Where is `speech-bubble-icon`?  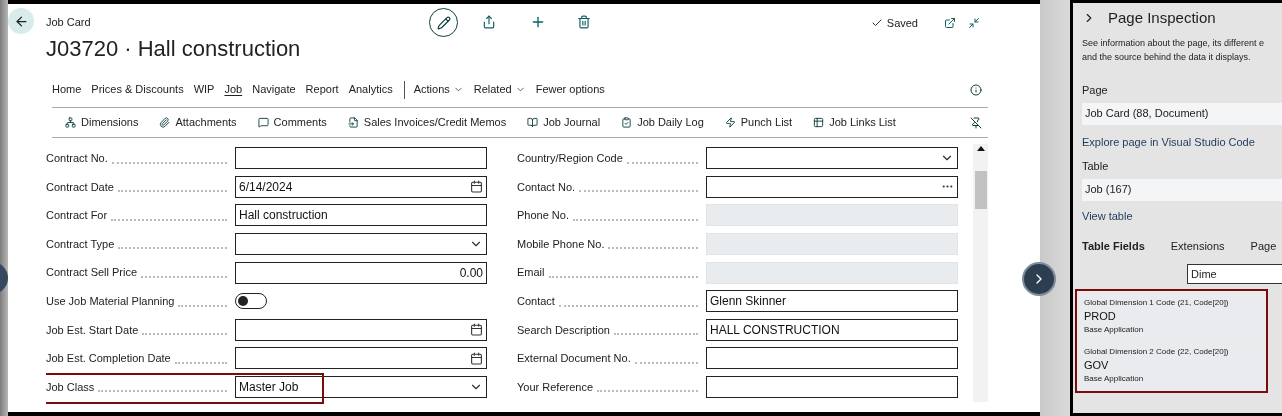
speech-bubble-icon is located at coordinates (263, 122).